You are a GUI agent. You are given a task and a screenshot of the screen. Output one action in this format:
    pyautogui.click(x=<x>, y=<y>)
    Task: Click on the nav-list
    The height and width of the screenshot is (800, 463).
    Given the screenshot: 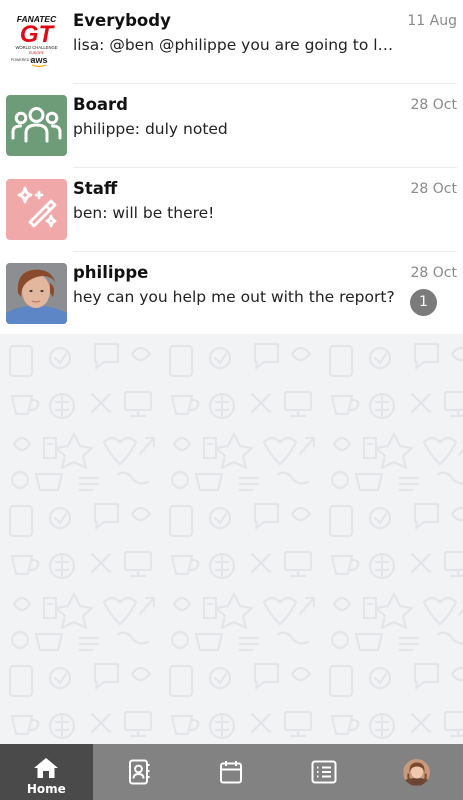 What is the action you would take?
    pyautogui.click(x=324, y=772)
    